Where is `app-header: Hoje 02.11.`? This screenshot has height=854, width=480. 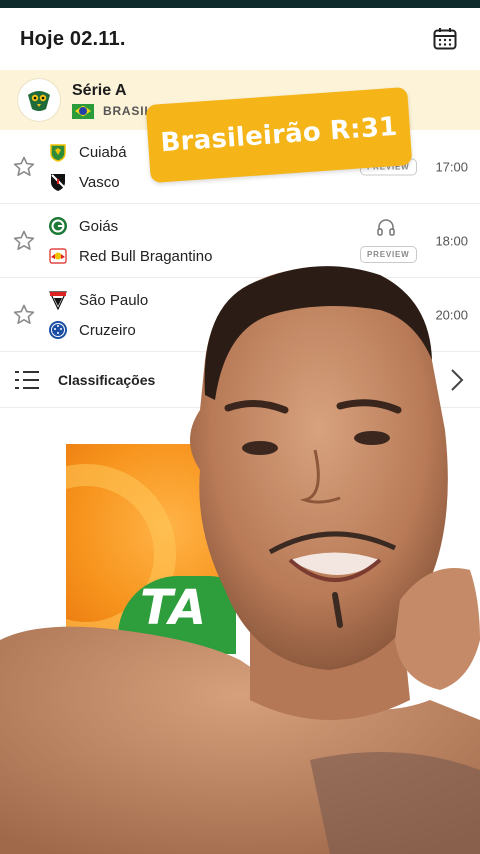
app-header: Hoje 02.11. is located at coordinates (240, 39).